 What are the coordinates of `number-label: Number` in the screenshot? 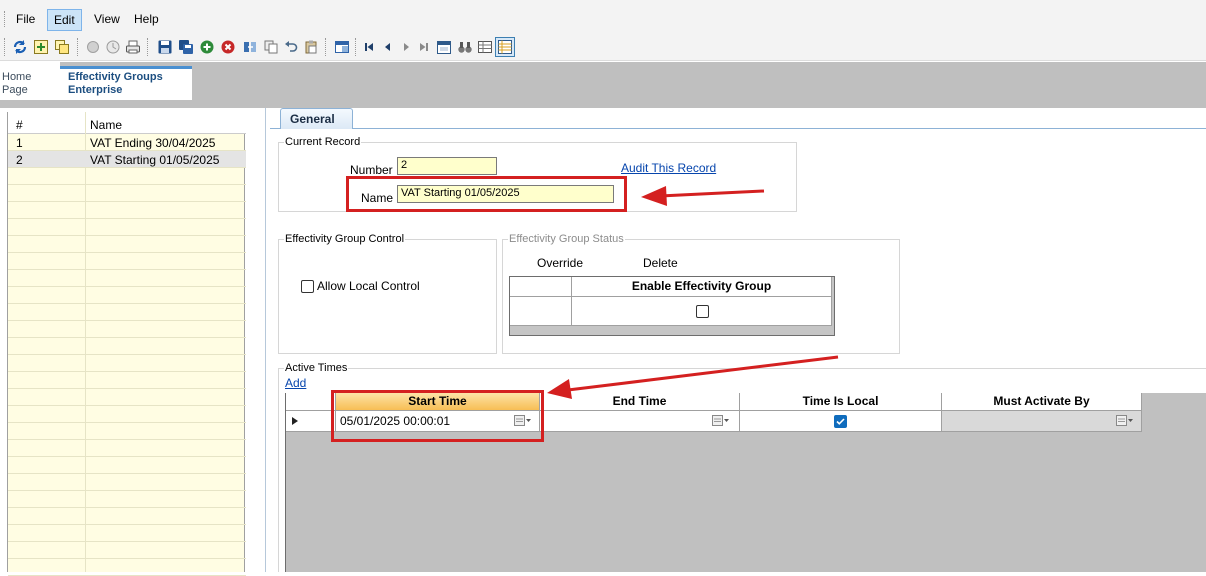 It's located at (371, 170).